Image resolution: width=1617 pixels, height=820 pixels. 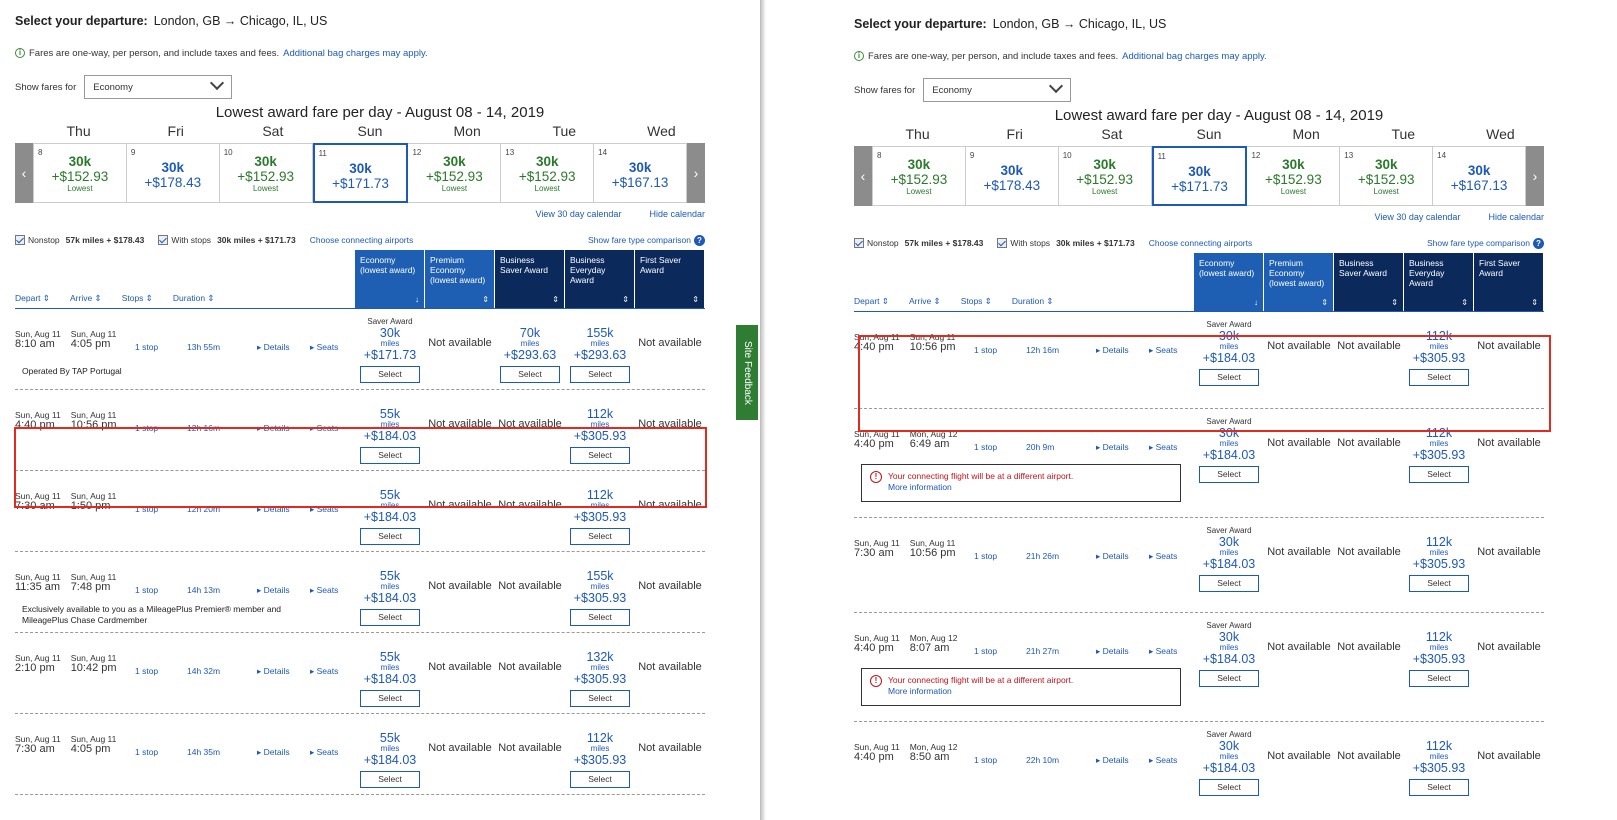 What do you see at coordinates (747, 372) in the screenshot?
I see `site-feedback-tab: Site Feedback` at bounding box center [747, 372].